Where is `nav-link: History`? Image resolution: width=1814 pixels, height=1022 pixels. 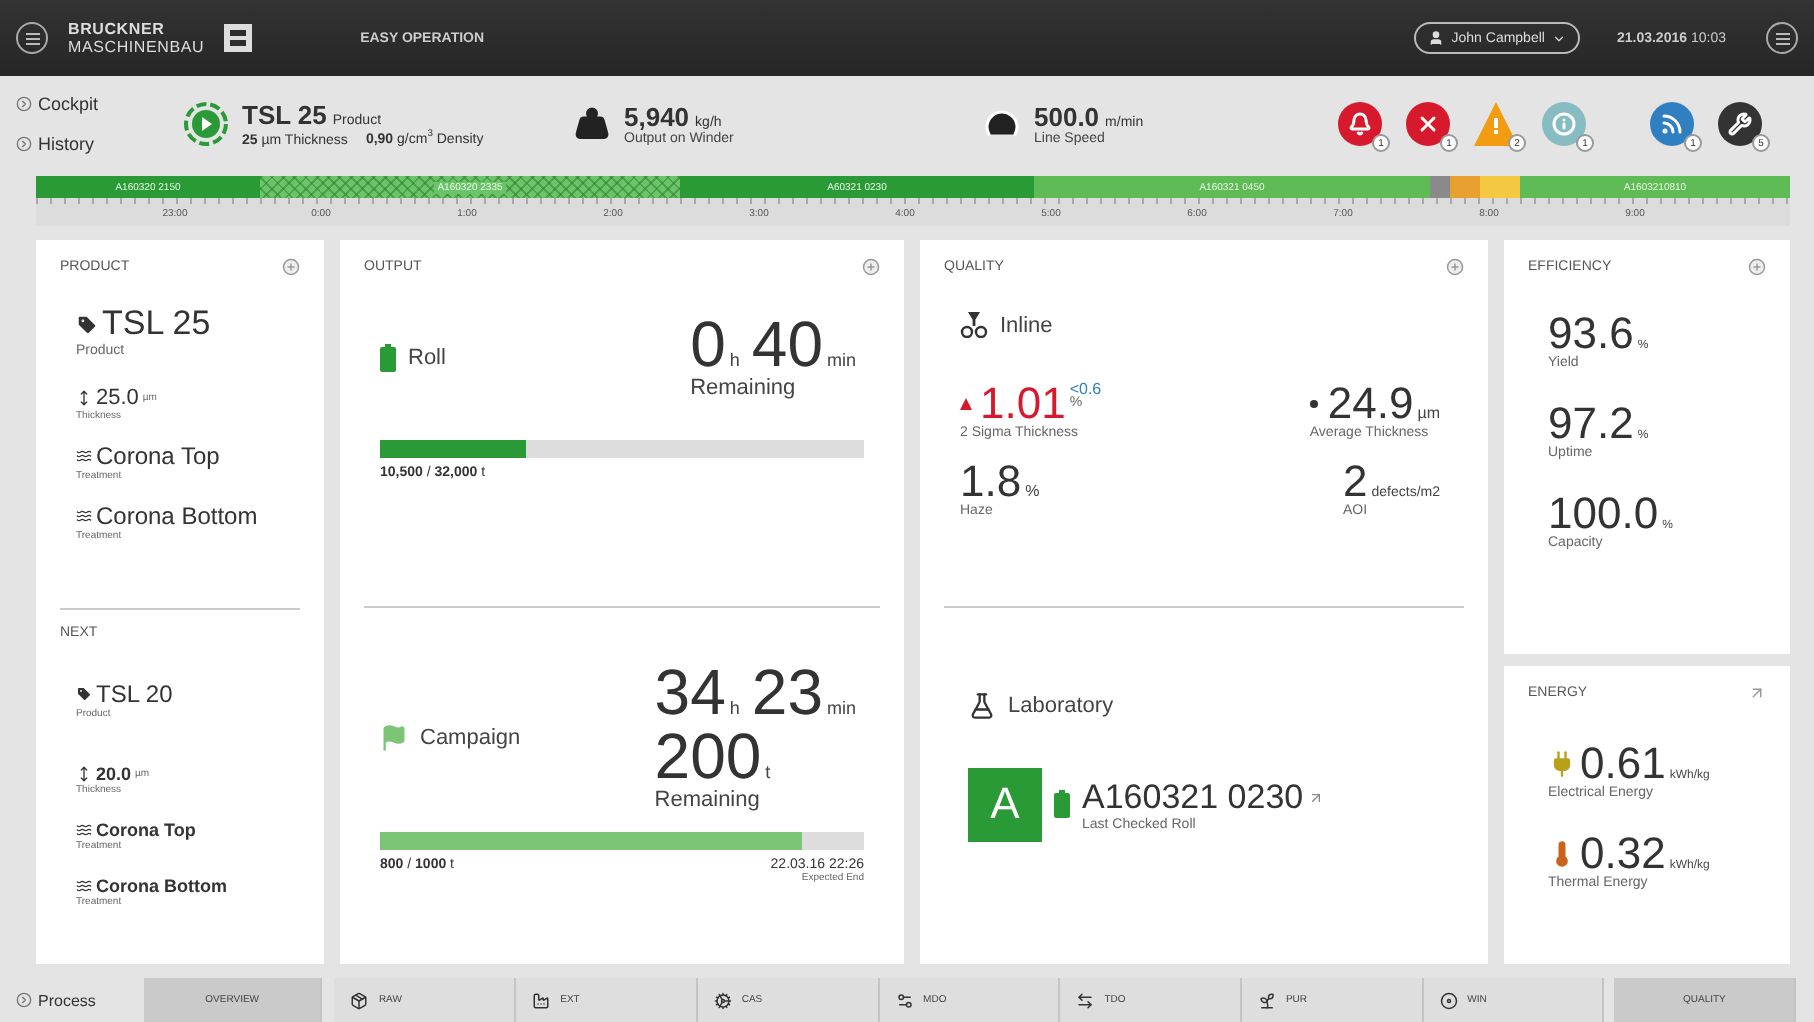
nav-link: History is located at coordinates (100, 144).